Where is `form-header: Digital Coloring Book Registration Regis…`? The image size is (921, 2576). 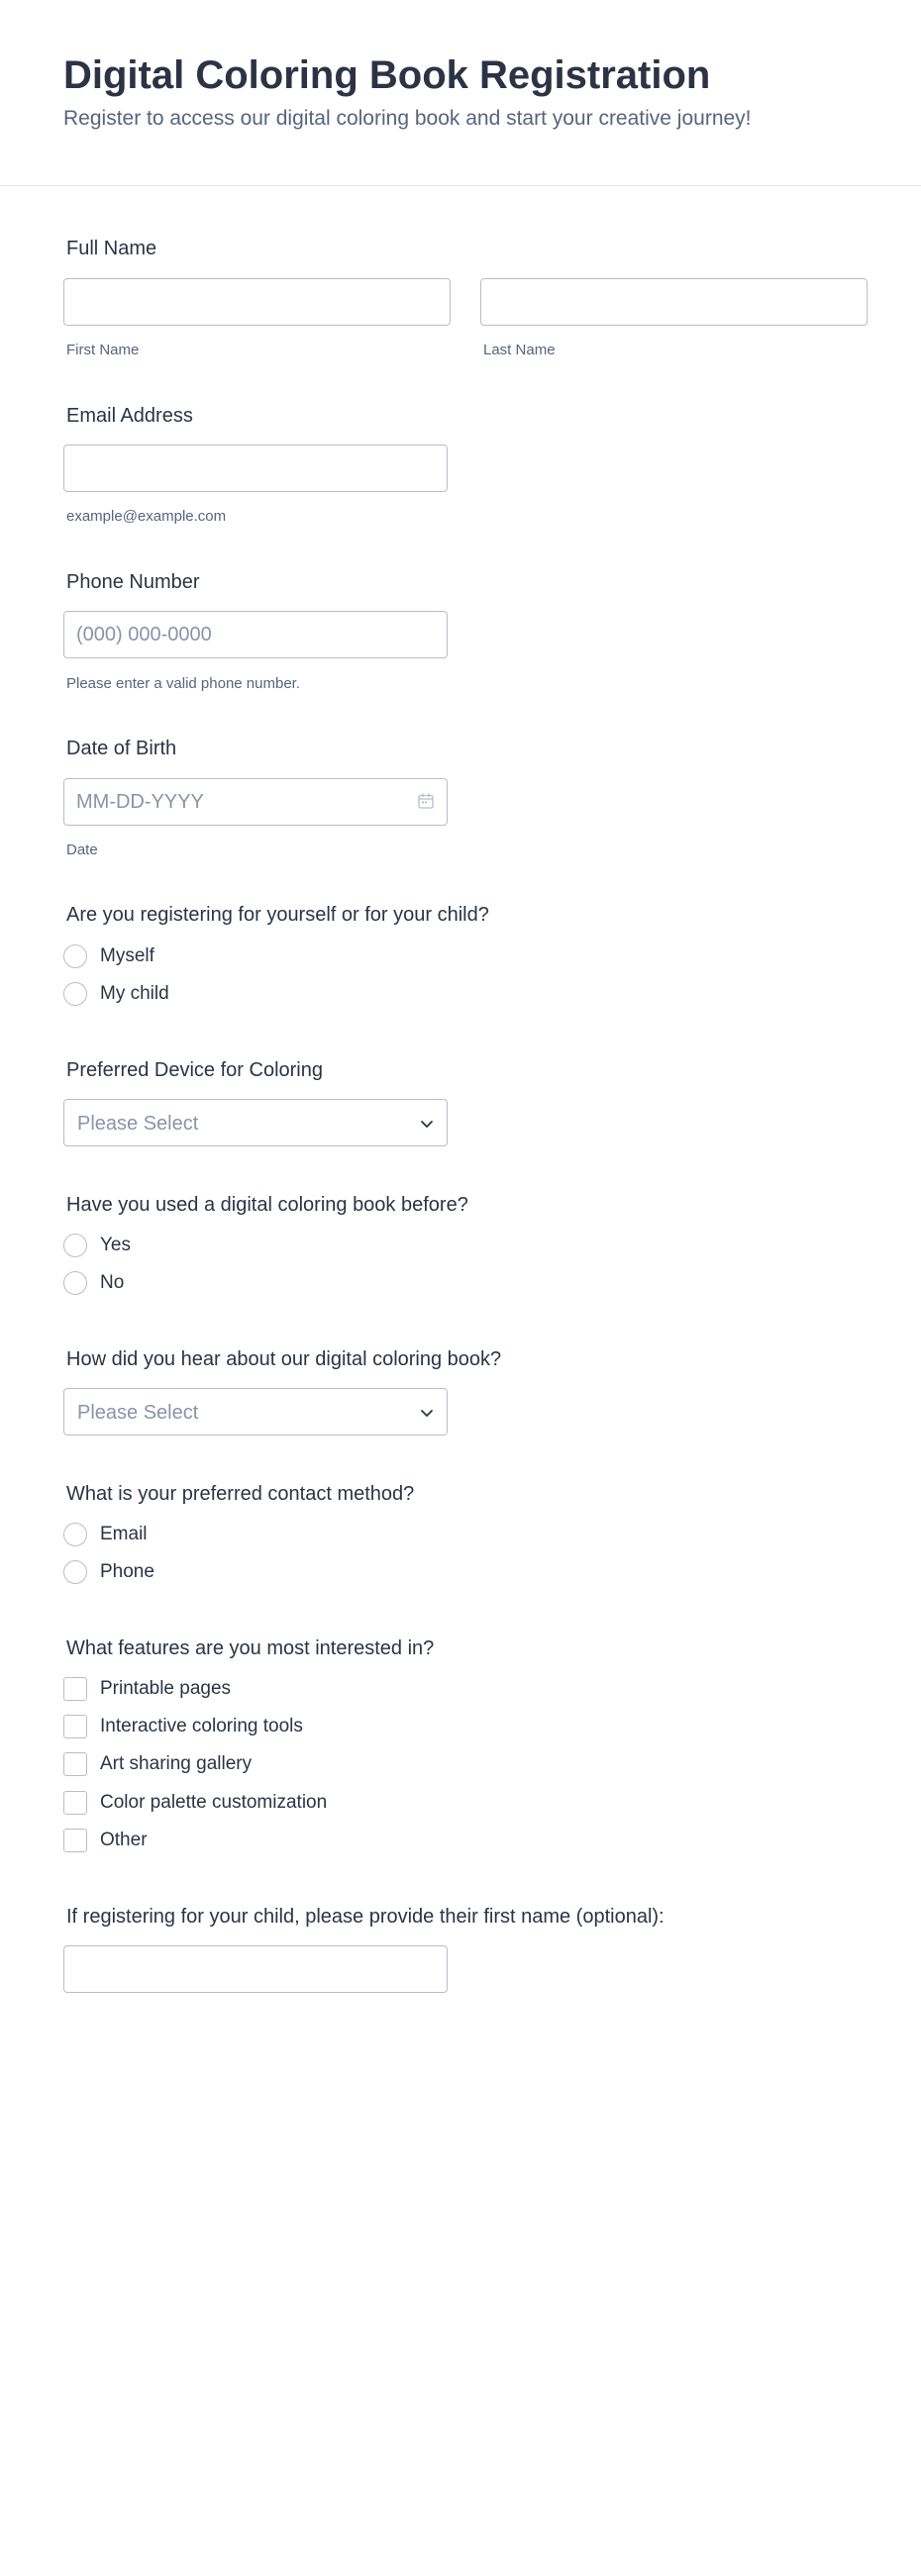
form-header: Digital Coloring Book Registration Regis… is located at coordinates (460, 93).